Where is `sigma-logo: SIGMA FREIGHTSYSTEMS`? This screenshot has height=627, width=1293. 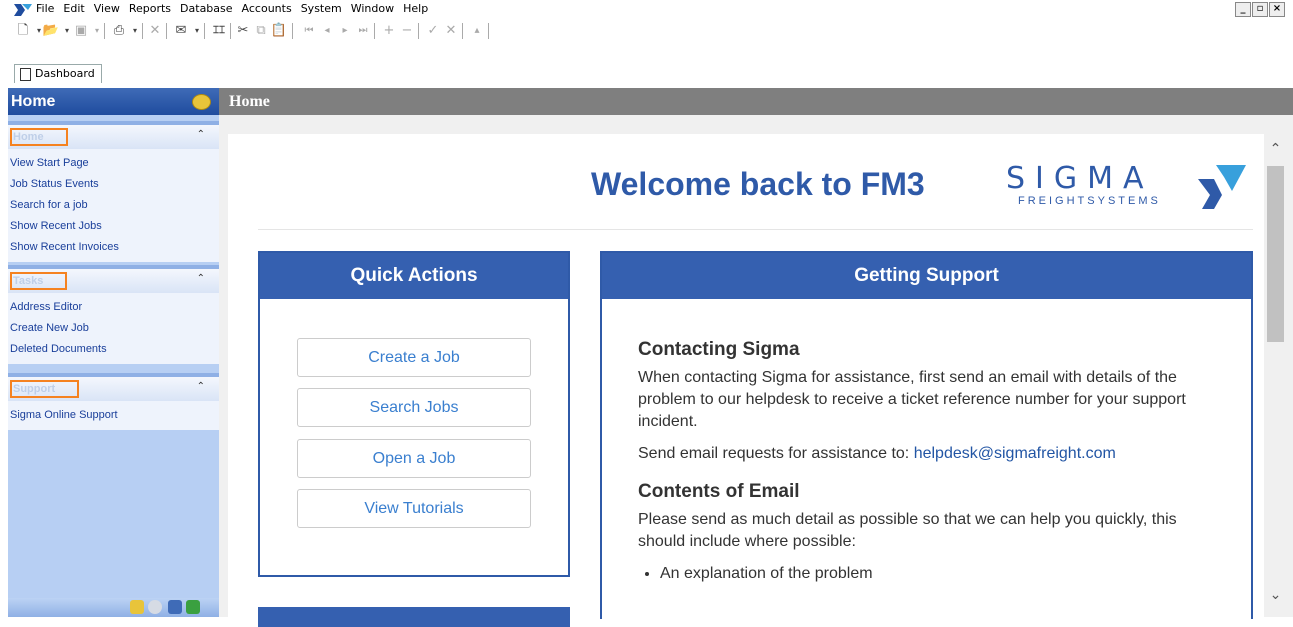
sigma-logo: SIGMA FREIGHTSYSTEMS is located at coordinates (1126, 186).